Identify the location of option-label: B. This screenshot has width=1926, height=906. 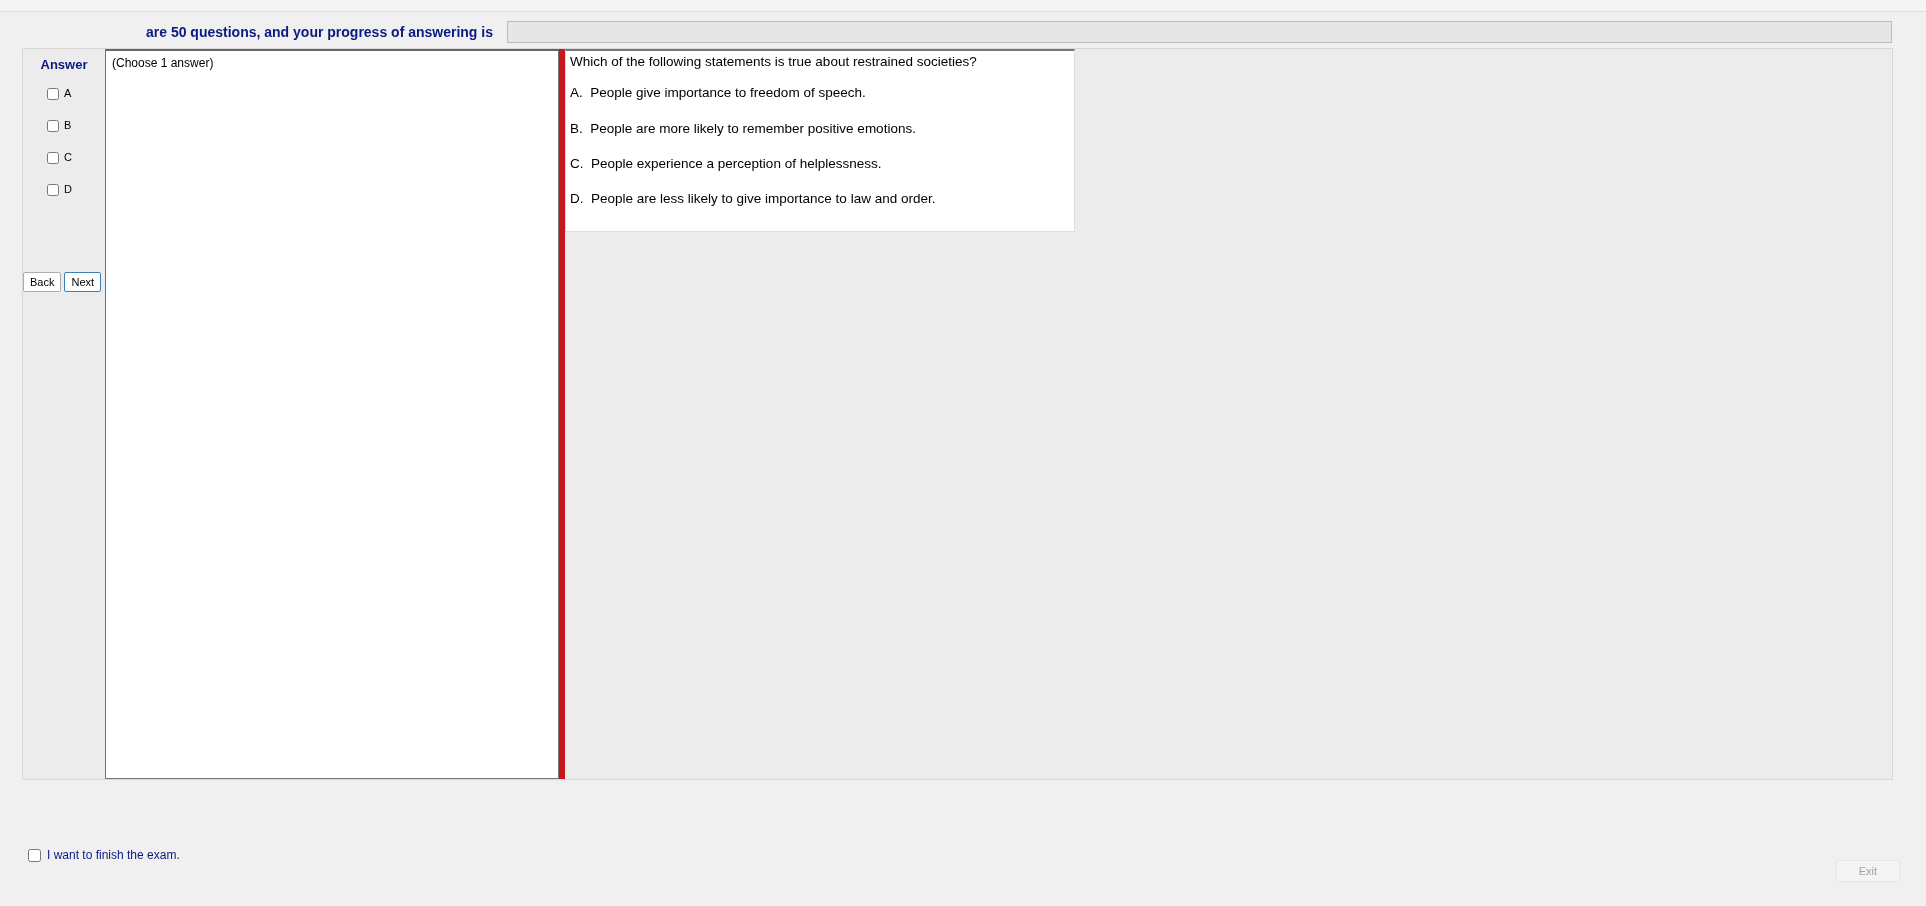
(68, 126).